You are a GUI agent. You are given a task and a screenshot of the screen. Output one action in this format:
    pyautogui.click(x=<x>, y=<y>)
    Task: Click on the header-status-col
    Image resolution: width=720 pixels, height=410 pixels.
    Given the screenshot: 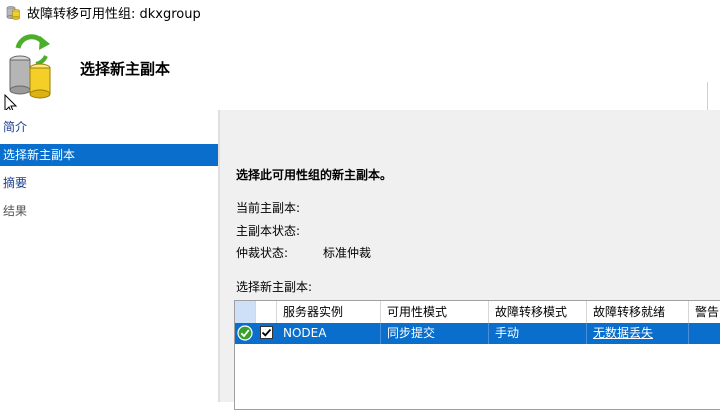 What is the action you would take?
    pyautogui.click(x=245, y=312)
    